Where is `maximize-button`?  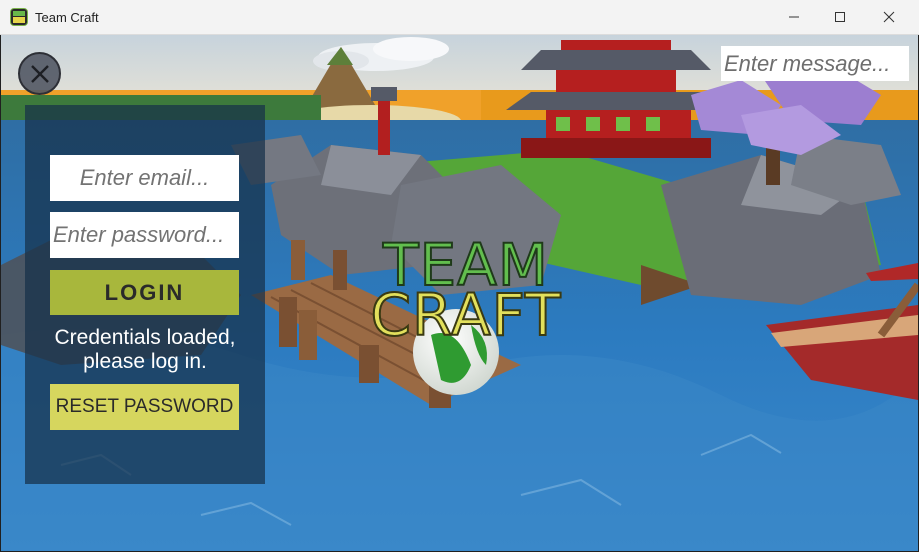 maximize-button is located at coordinates (840, 17).